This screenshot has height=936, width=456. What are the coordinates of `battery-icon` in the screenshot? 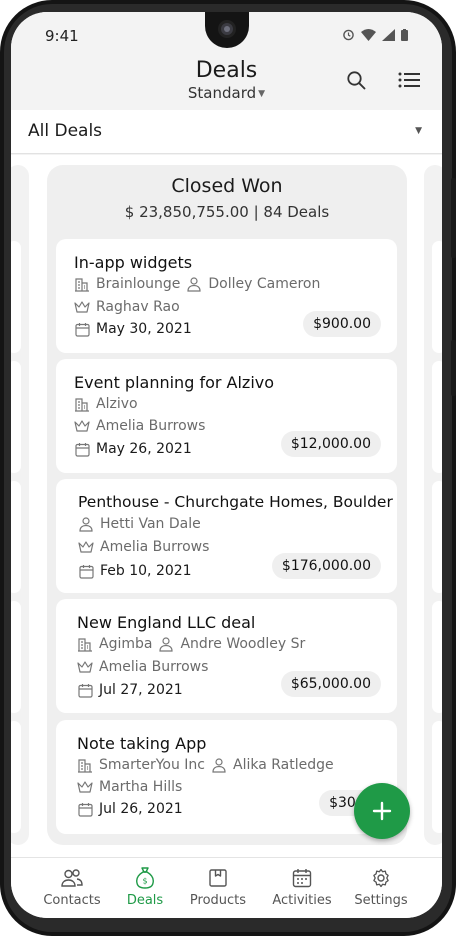 It's located at (404, 35).